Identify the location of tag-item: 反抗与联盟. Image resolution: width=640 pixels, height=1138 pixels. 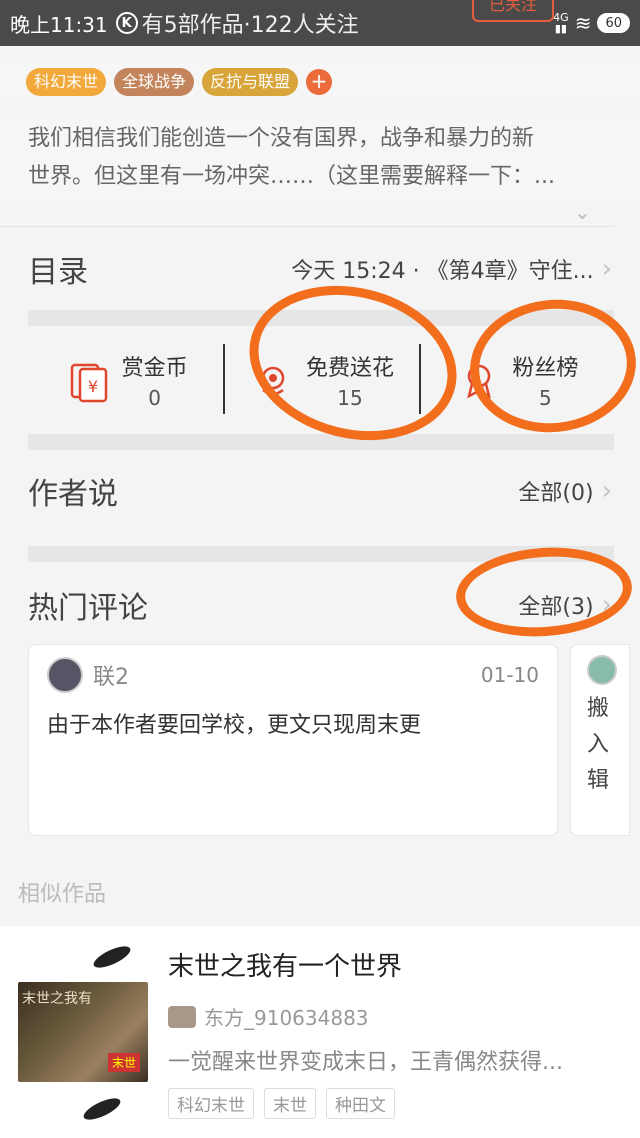
(250, 82).